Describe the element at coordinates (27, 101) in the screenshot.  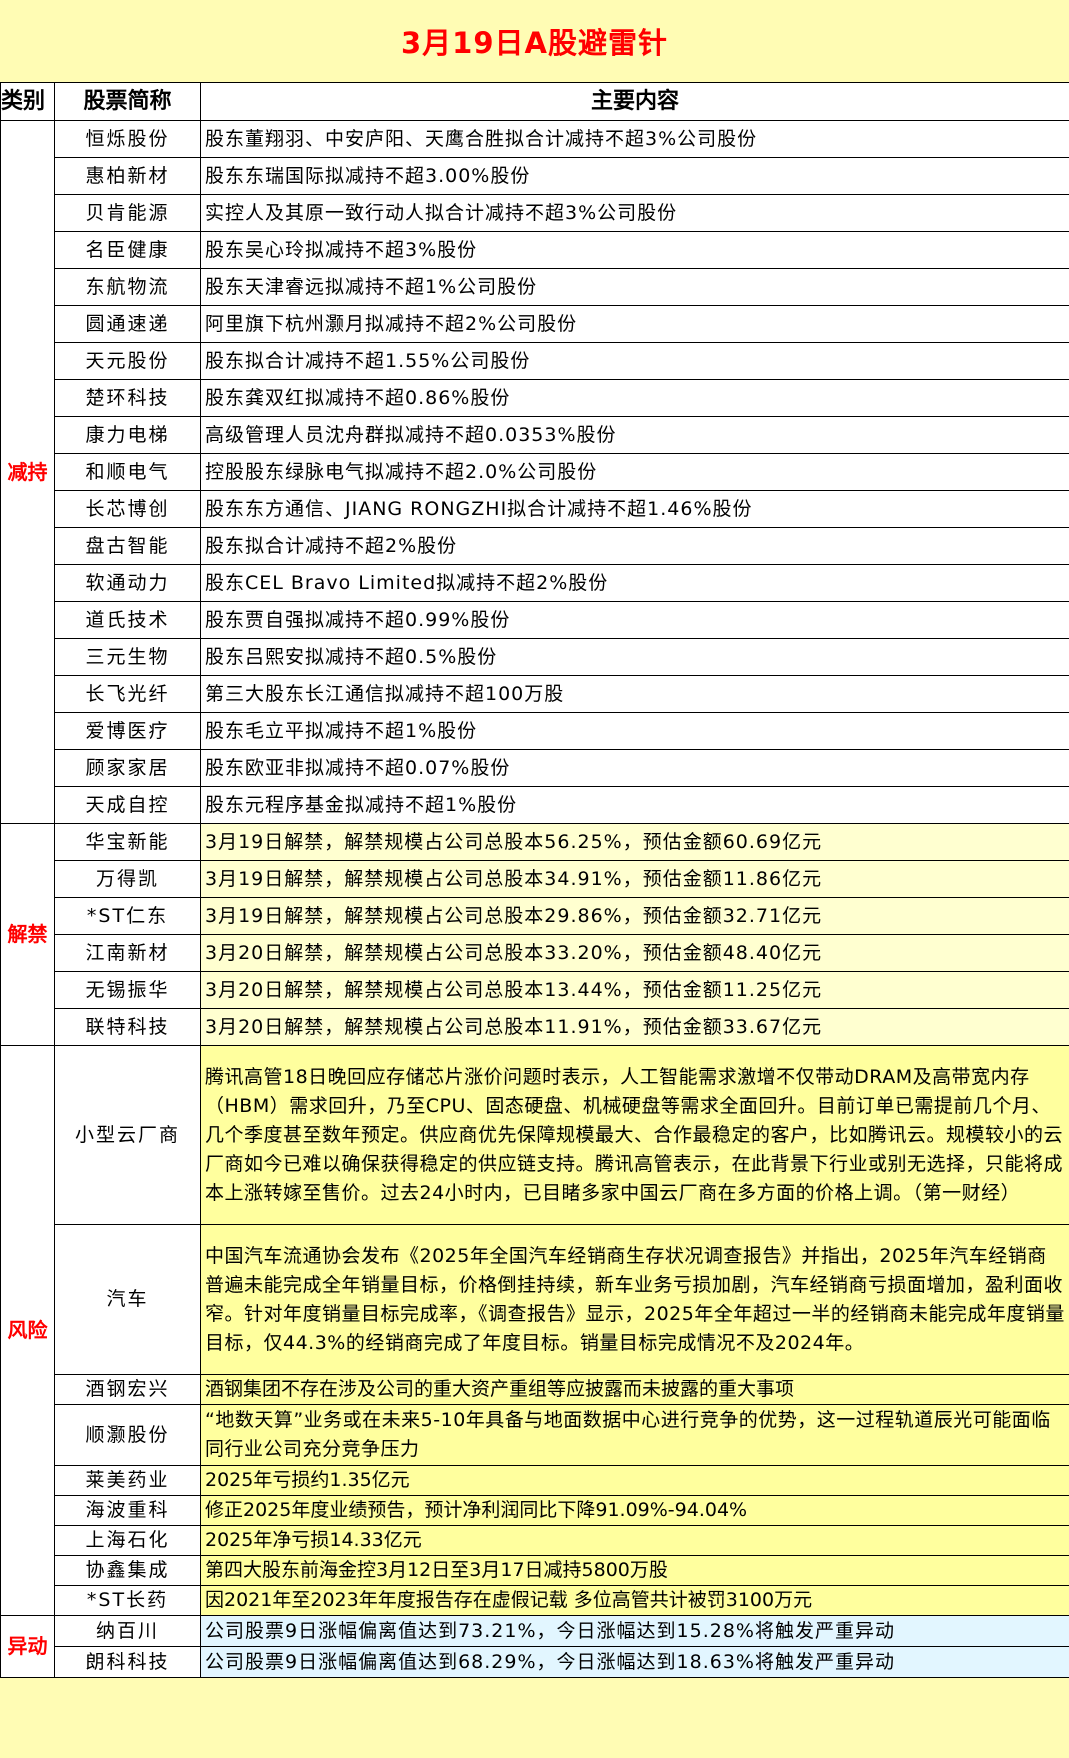
I see `header-category: 类别` at that location.